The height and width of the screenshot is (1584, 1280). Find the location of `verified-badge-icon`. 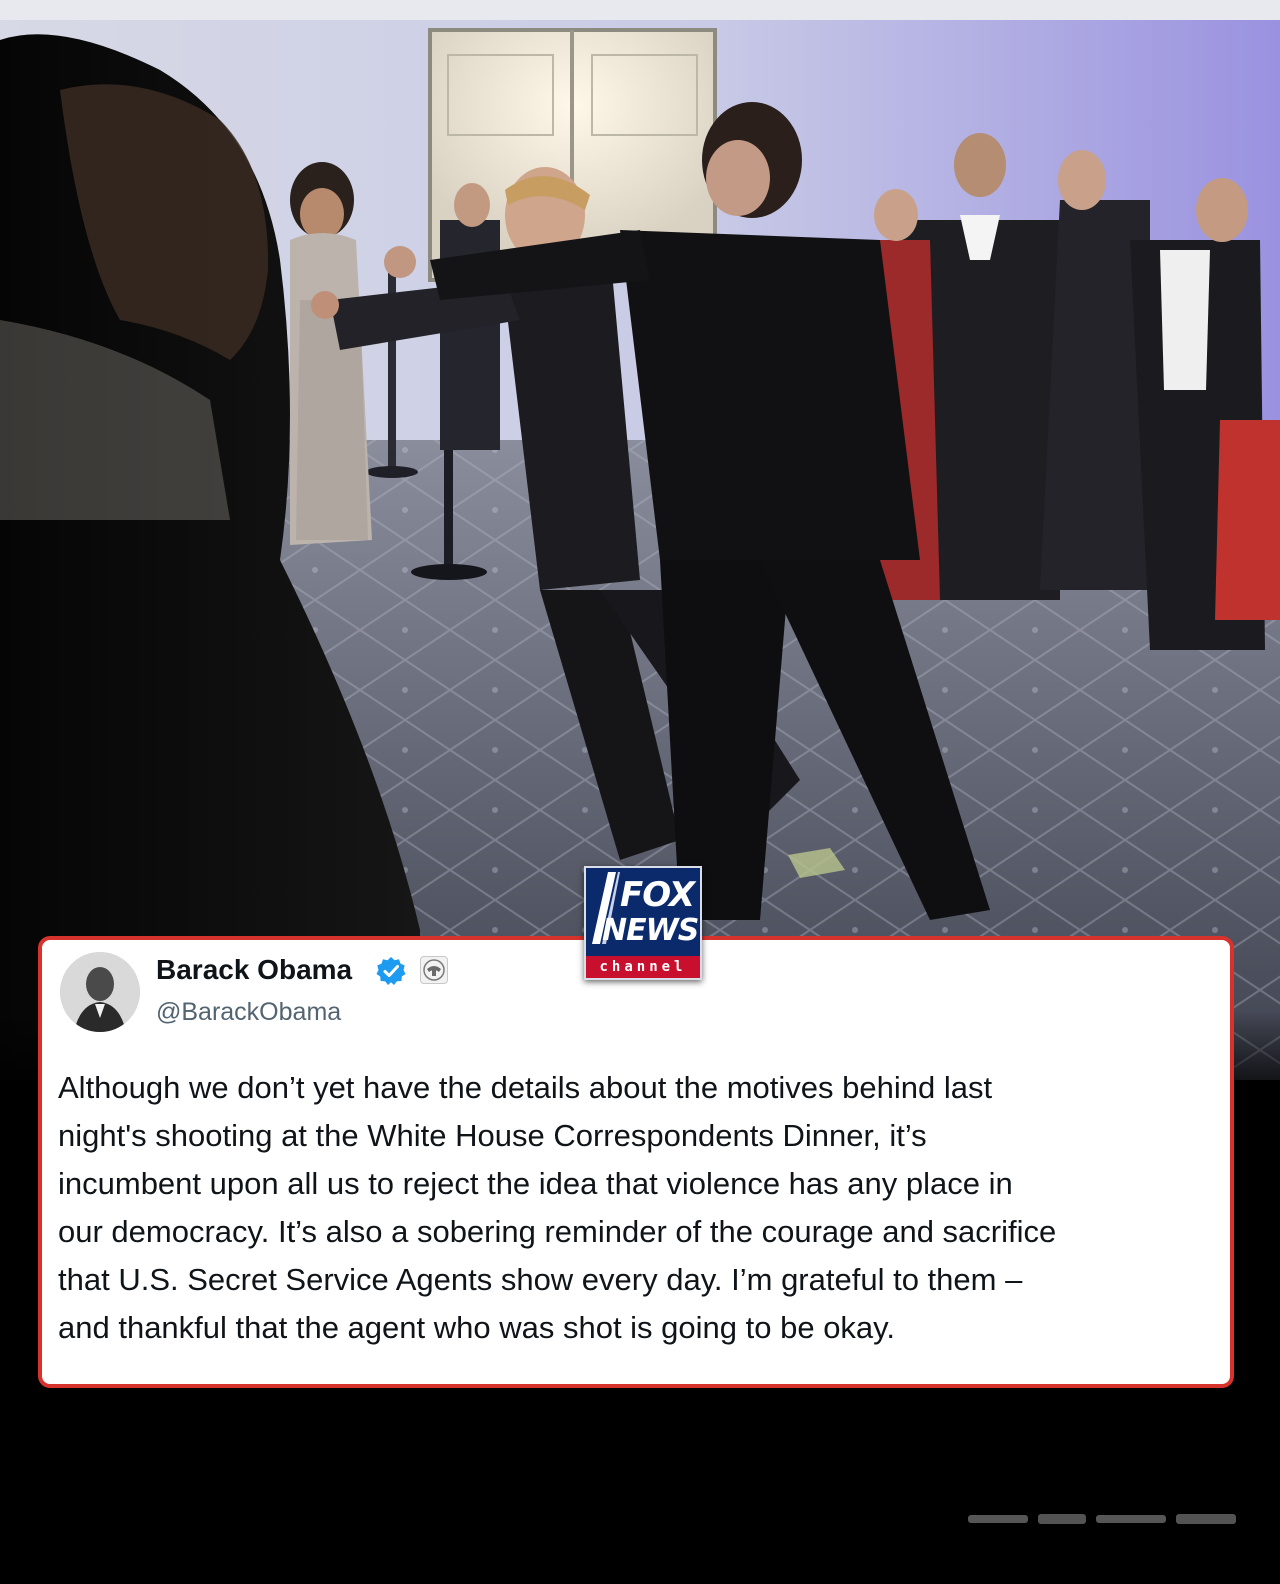

verified-badge-icon is located at coordinates (391, 971).